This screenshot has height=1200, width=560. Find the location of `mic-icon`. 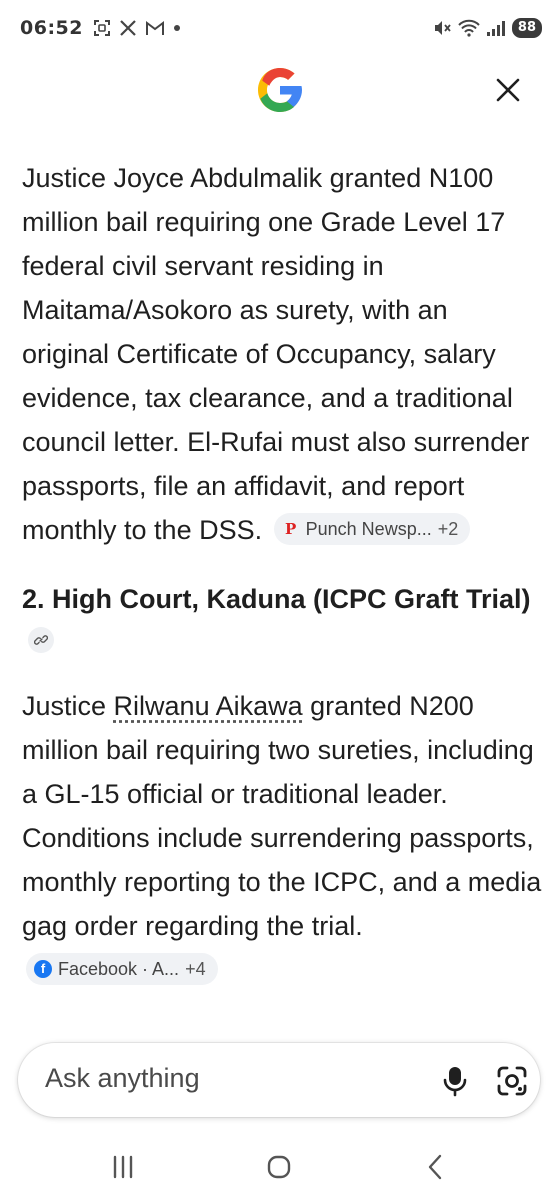

mic-icon is located at coordinates (455, 1081).